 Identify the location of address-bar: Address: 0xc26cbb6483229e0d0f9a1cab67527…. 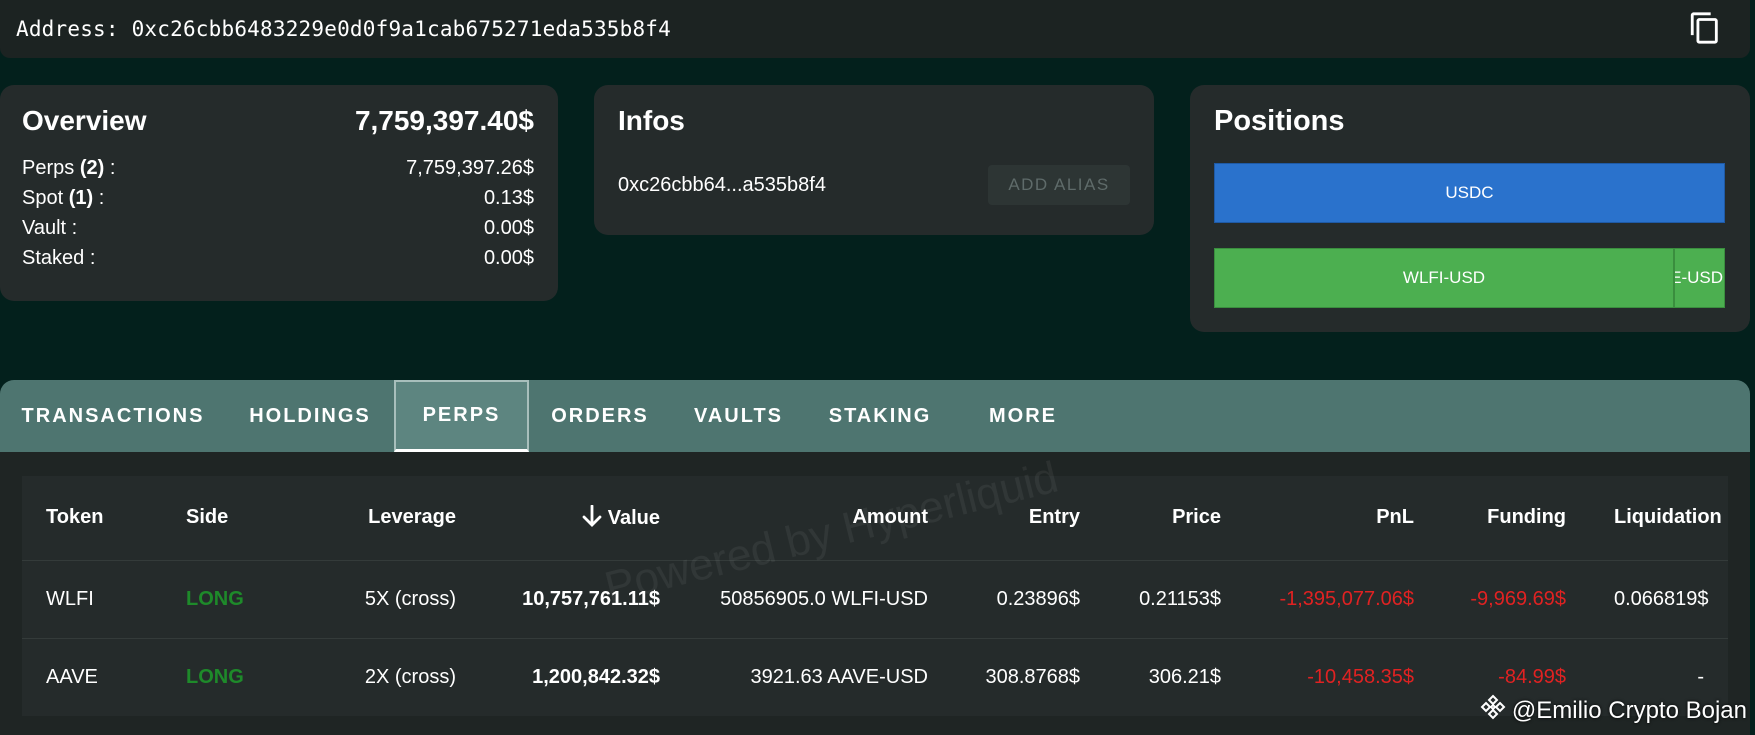
(875, 29).